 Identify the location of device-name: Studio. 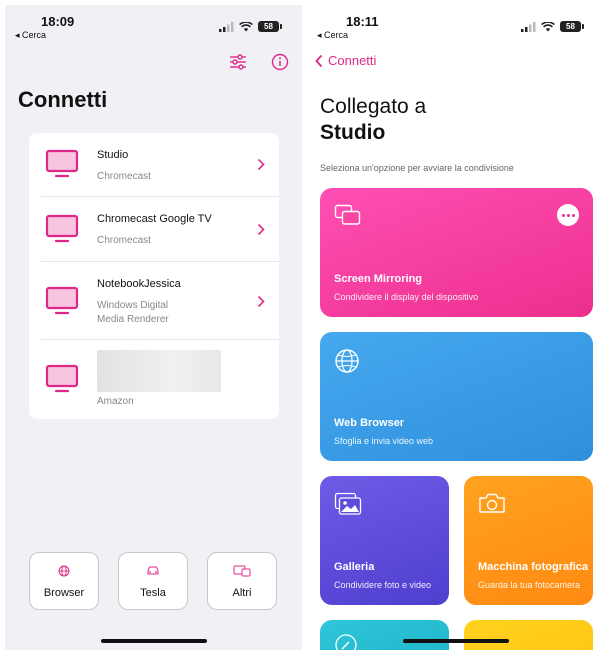
(113, 155).